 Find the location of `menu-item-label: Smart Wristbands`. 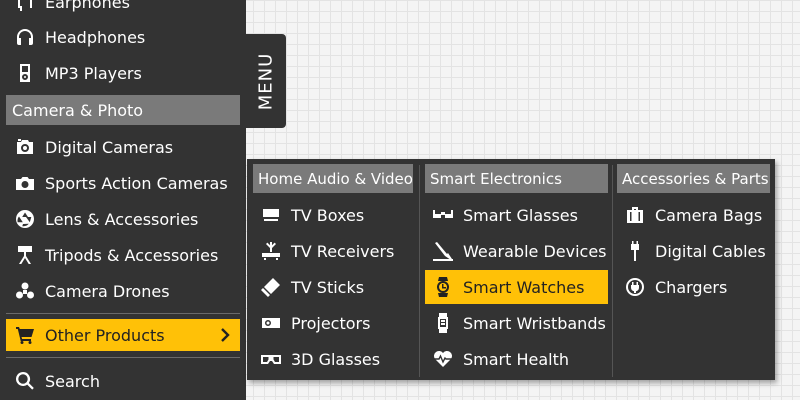

menu-item-label: Smart Wristbands is located at coordinates (534, 323).